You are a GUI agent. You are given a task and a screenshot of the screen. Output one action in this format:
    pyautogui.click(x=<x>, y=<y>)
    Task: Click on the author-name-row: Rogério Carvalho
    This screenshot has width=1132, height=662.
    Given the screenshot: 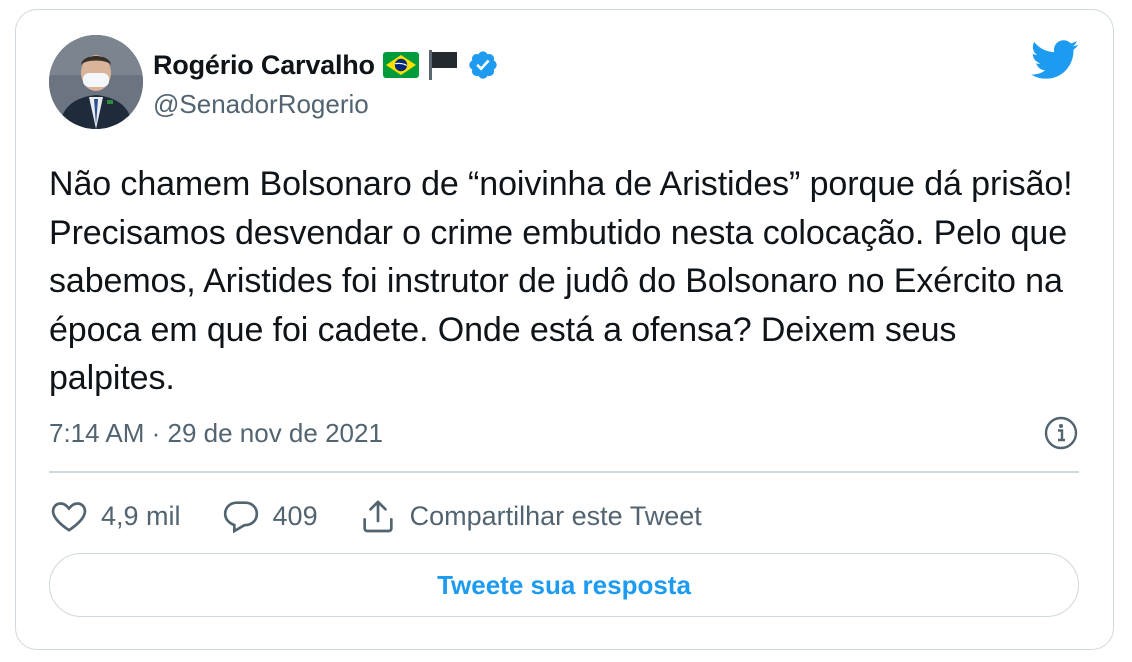 What is the action you would take?
    pyautogui.click(x=326, y=65)
    